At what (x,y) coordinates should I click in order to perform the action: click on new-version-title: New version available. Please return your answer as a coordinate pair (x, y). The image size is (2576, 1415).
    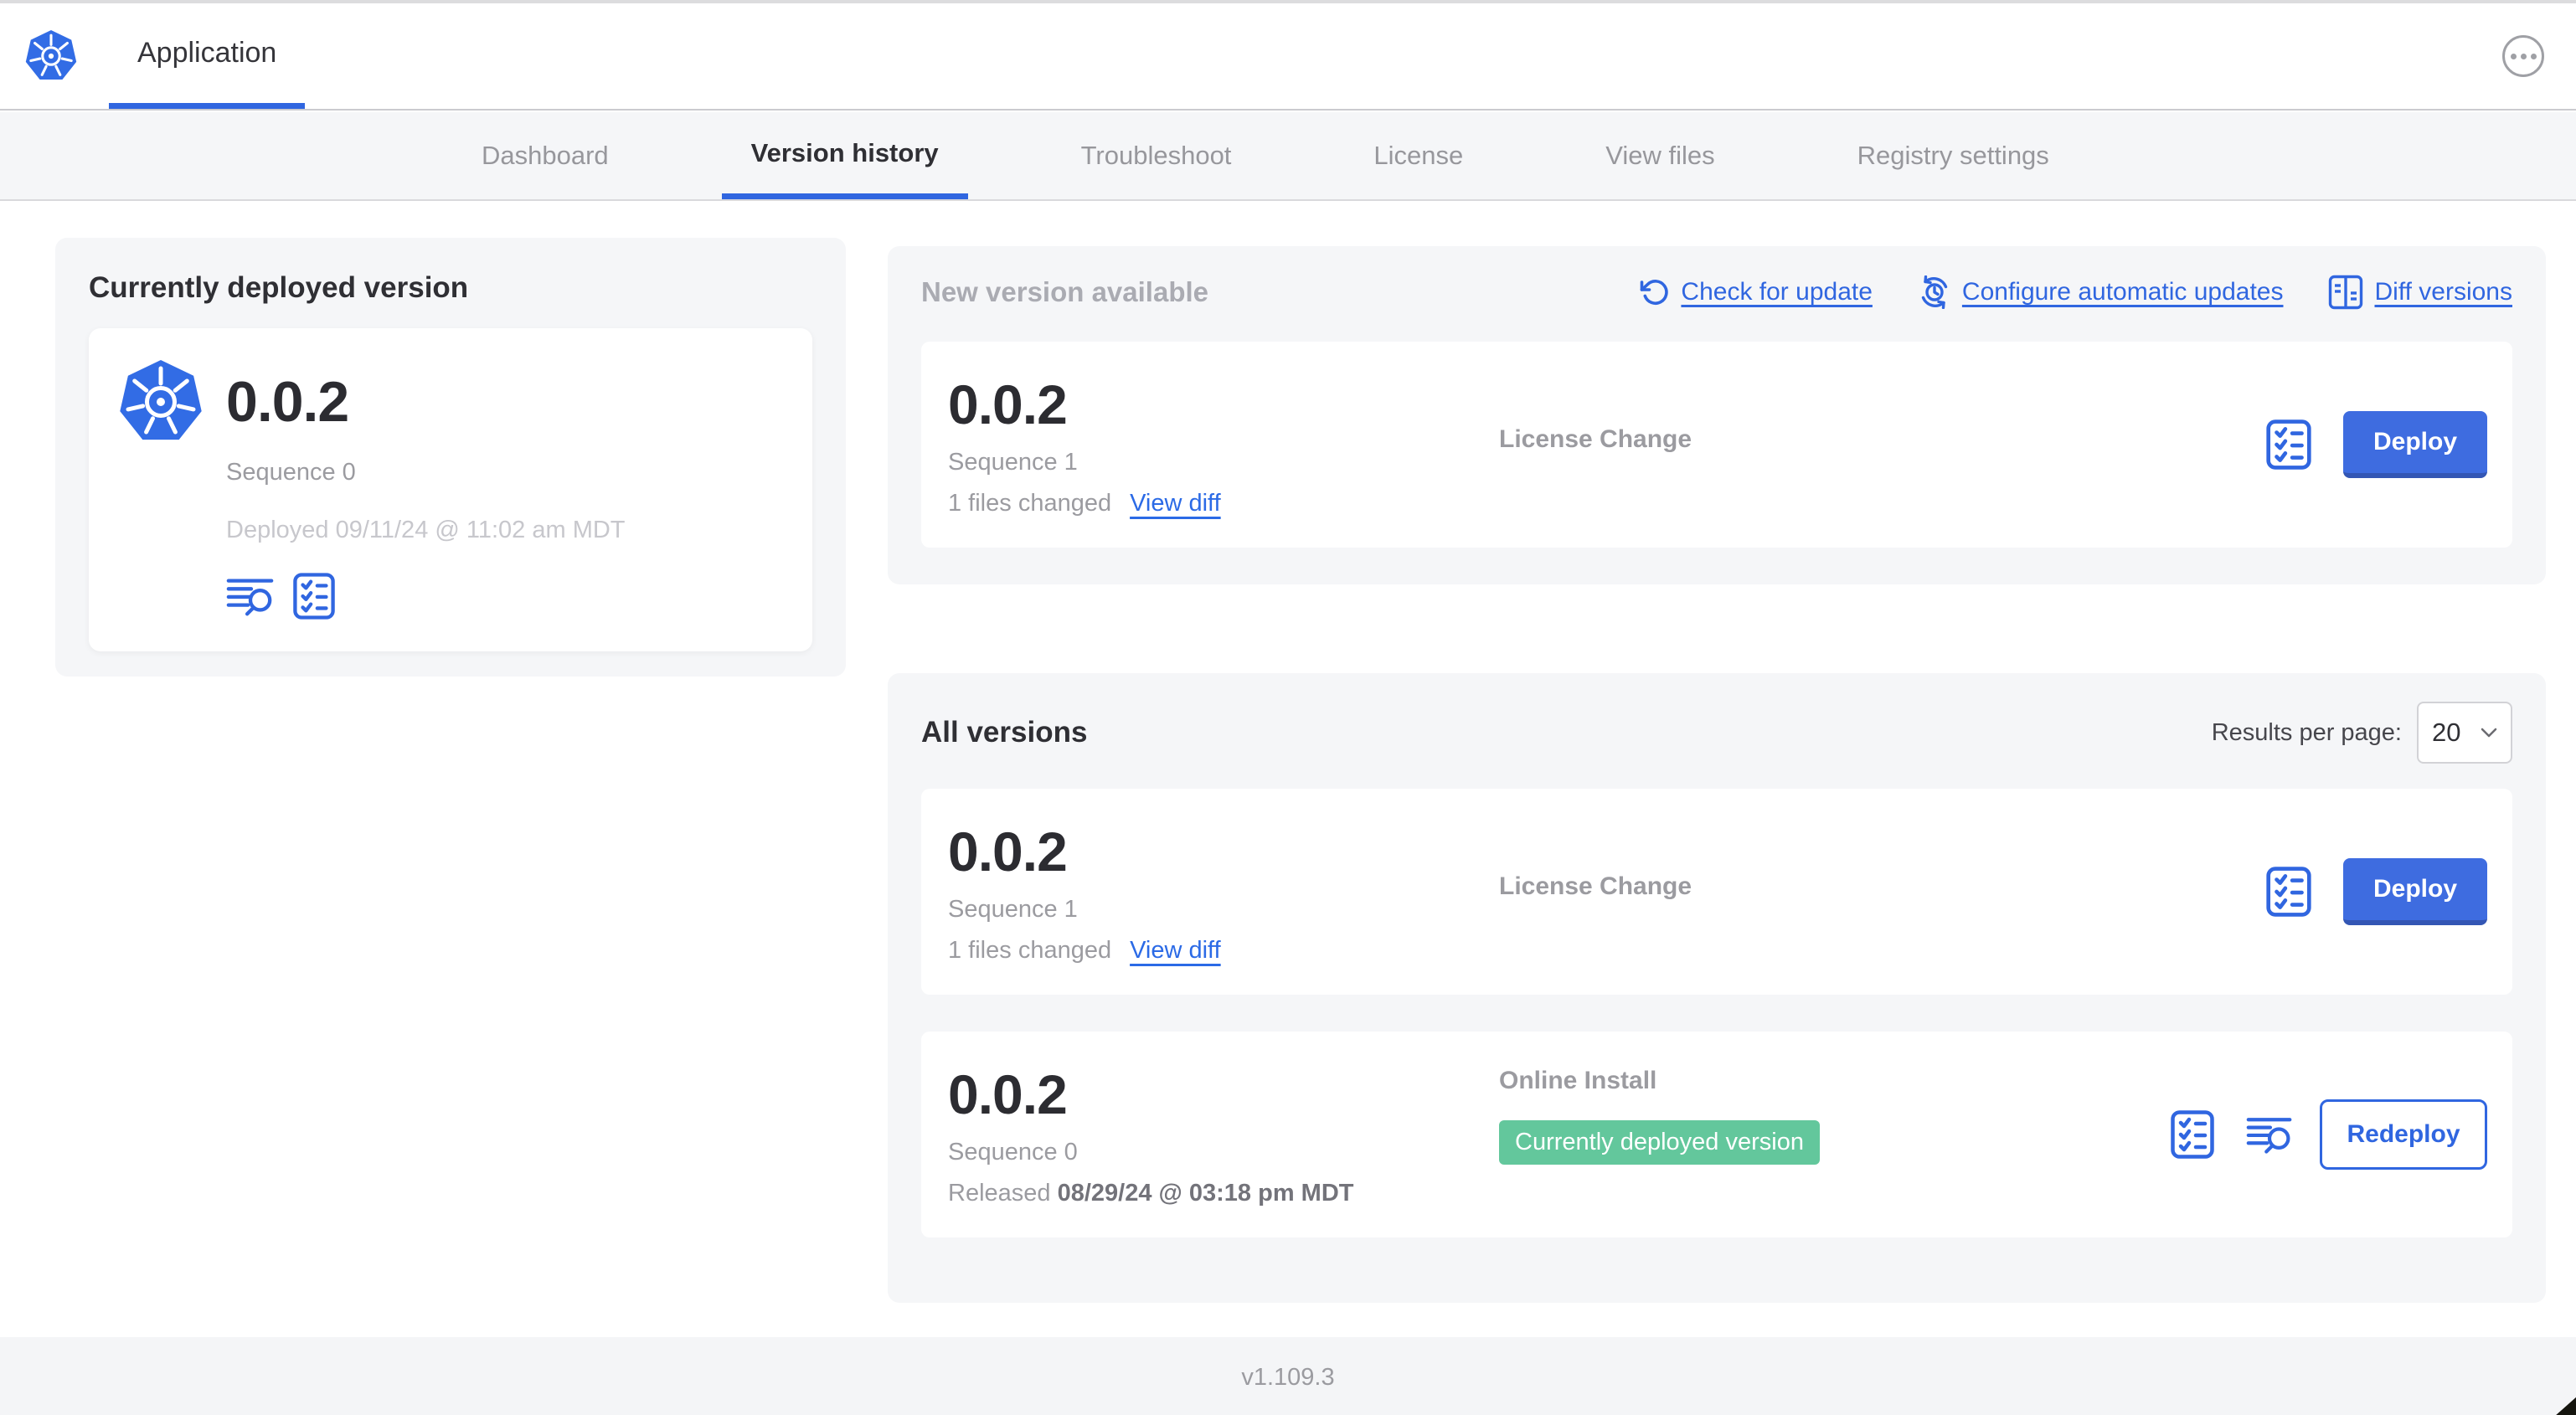
    Looking at the image, I should click on (1065, 291).